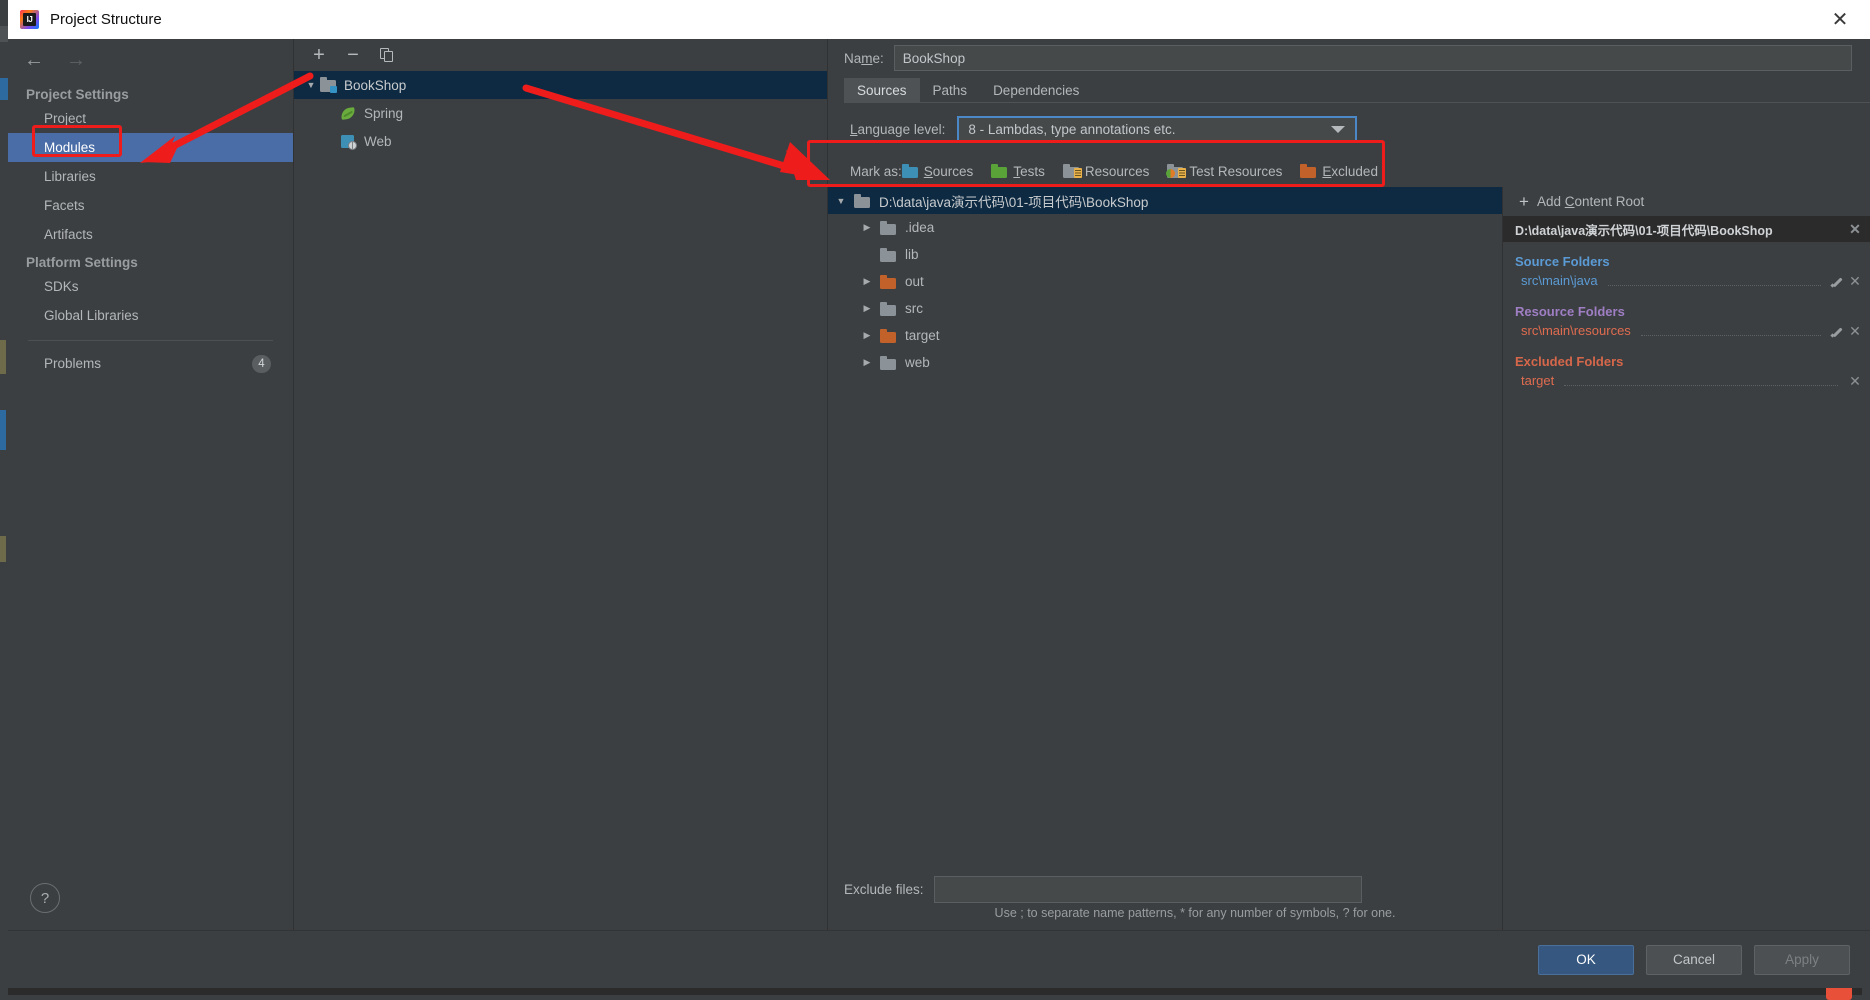 The width and height of the screenshot is (1870, 1000). What do you see at coordinates (864, 58) in the screenshot?
I see `module-name-label: Name:` at bounding box center [864, 58].